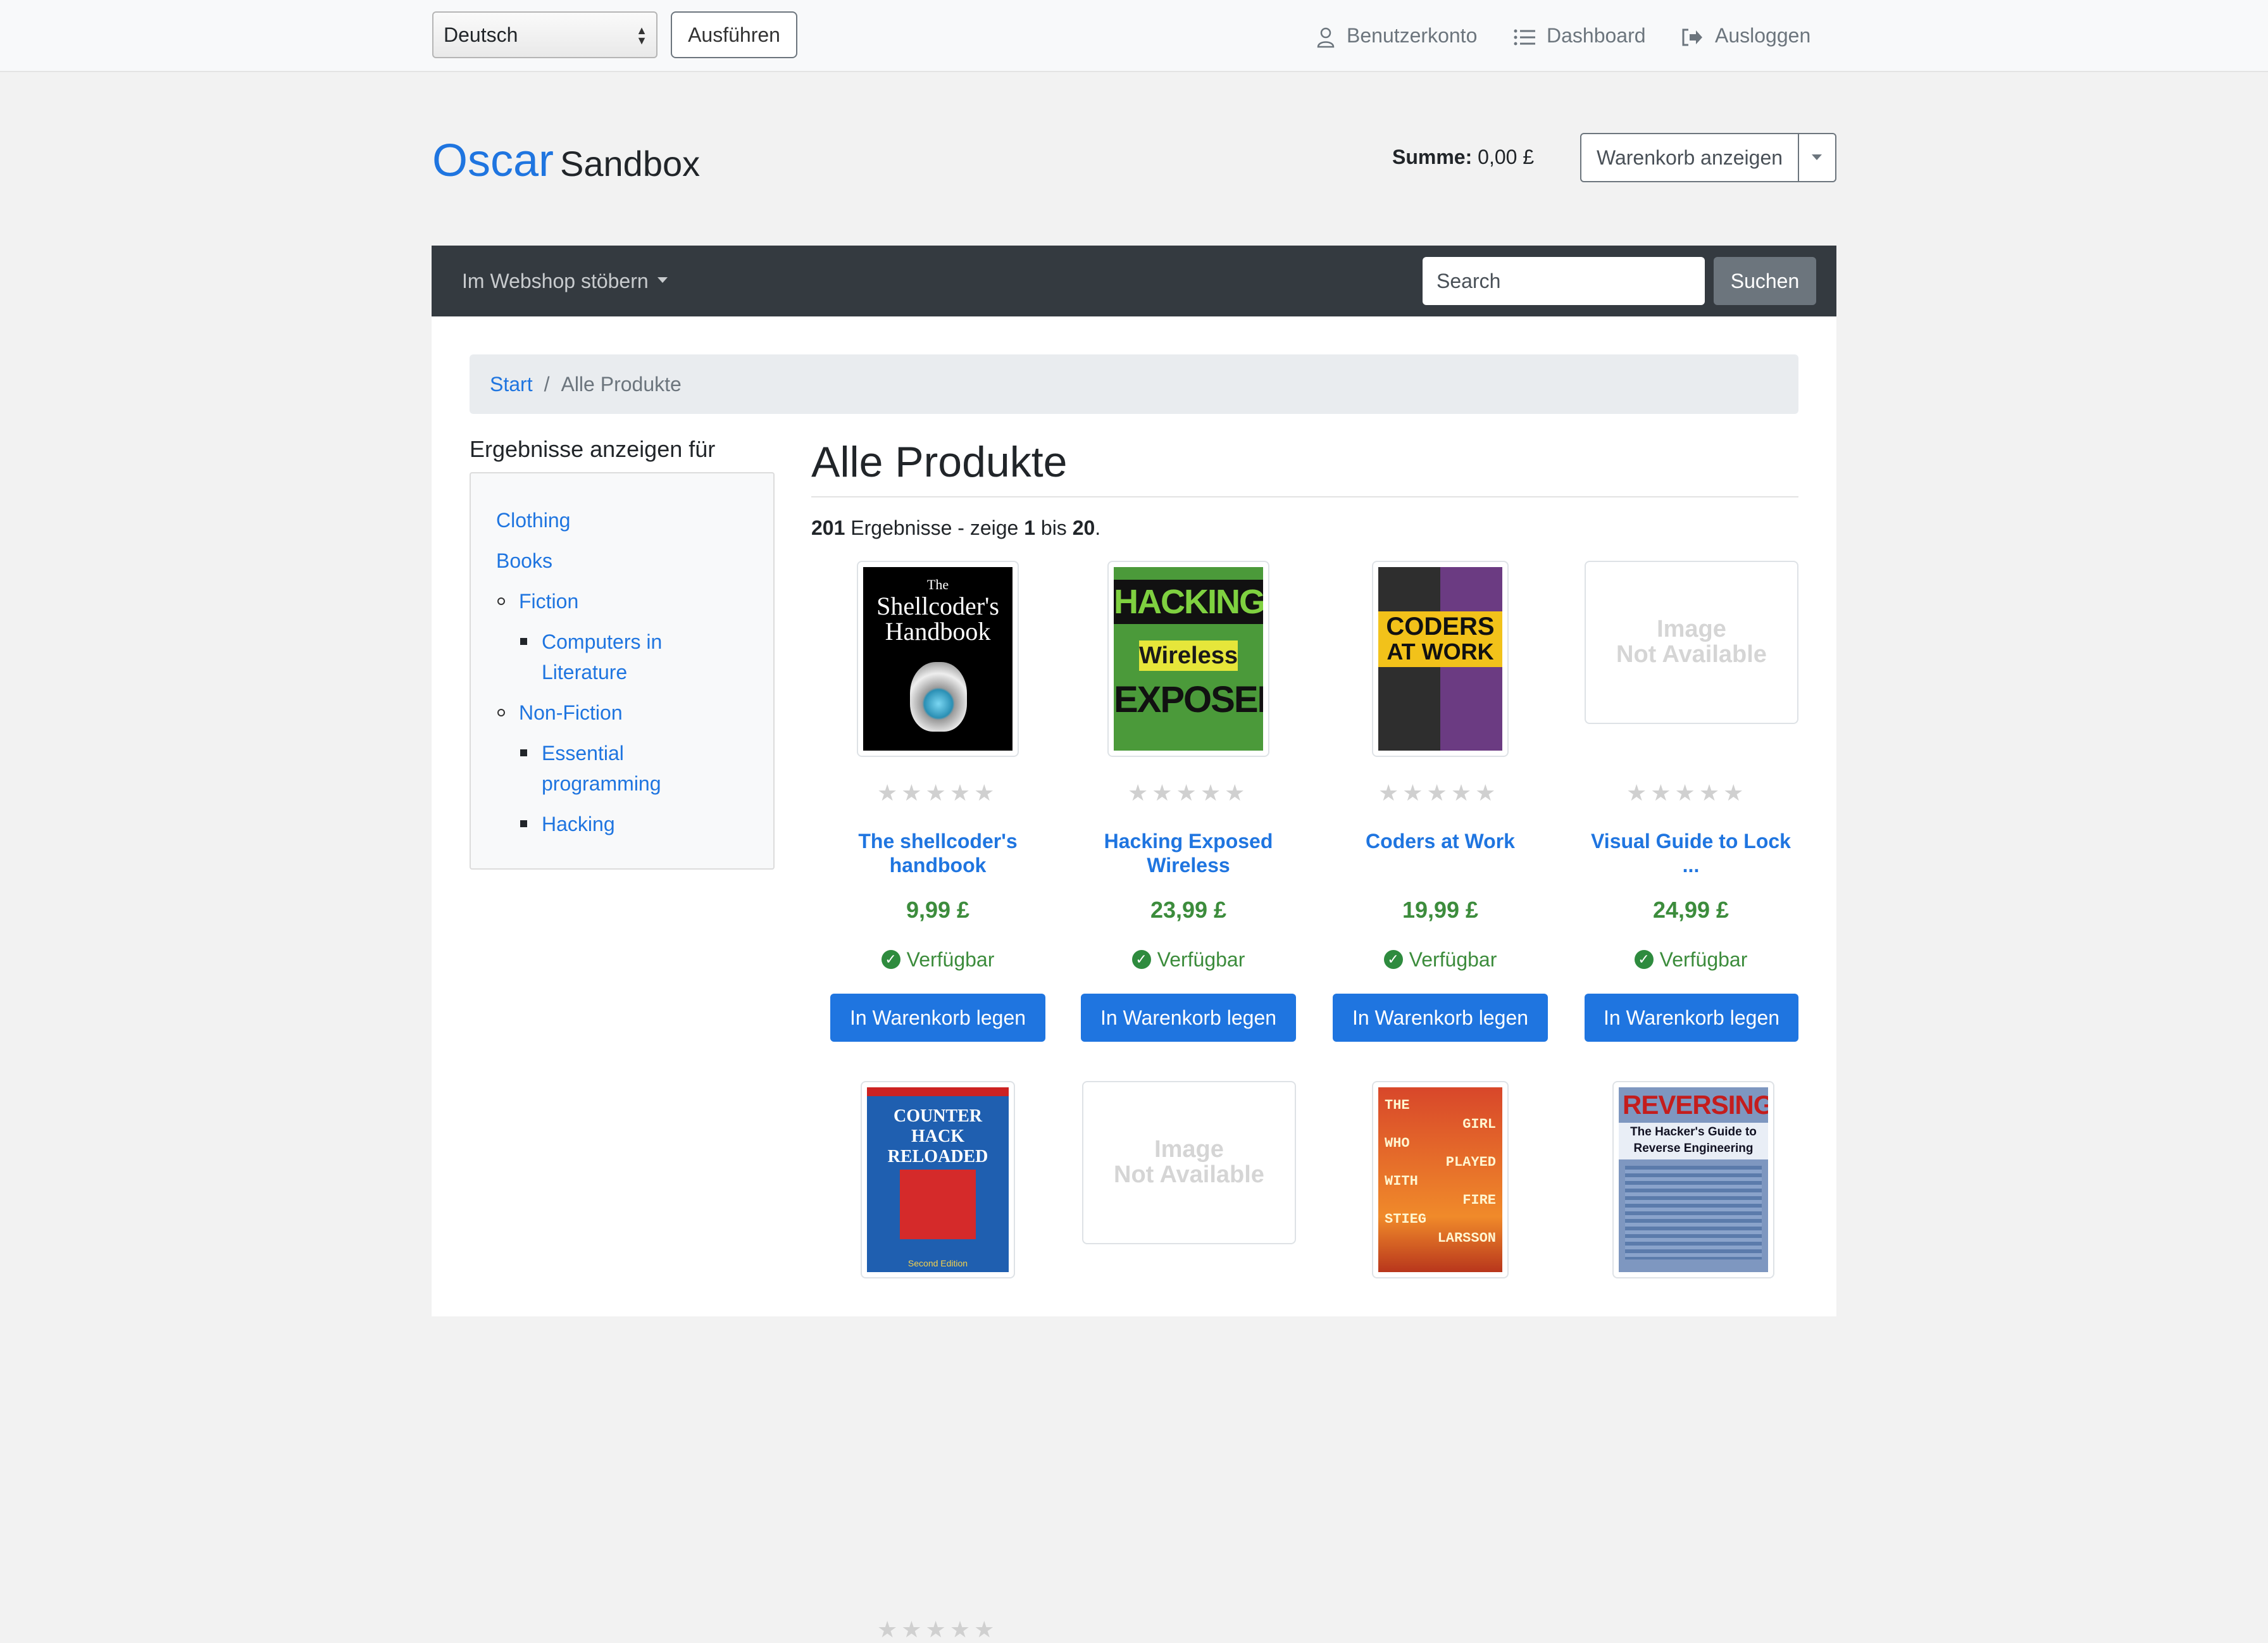 The image size is (2268, 1643). What do you see at coordinates (1304, 496) in the screenshot?
I see `title-divider` at bounding box center [1304, 496].